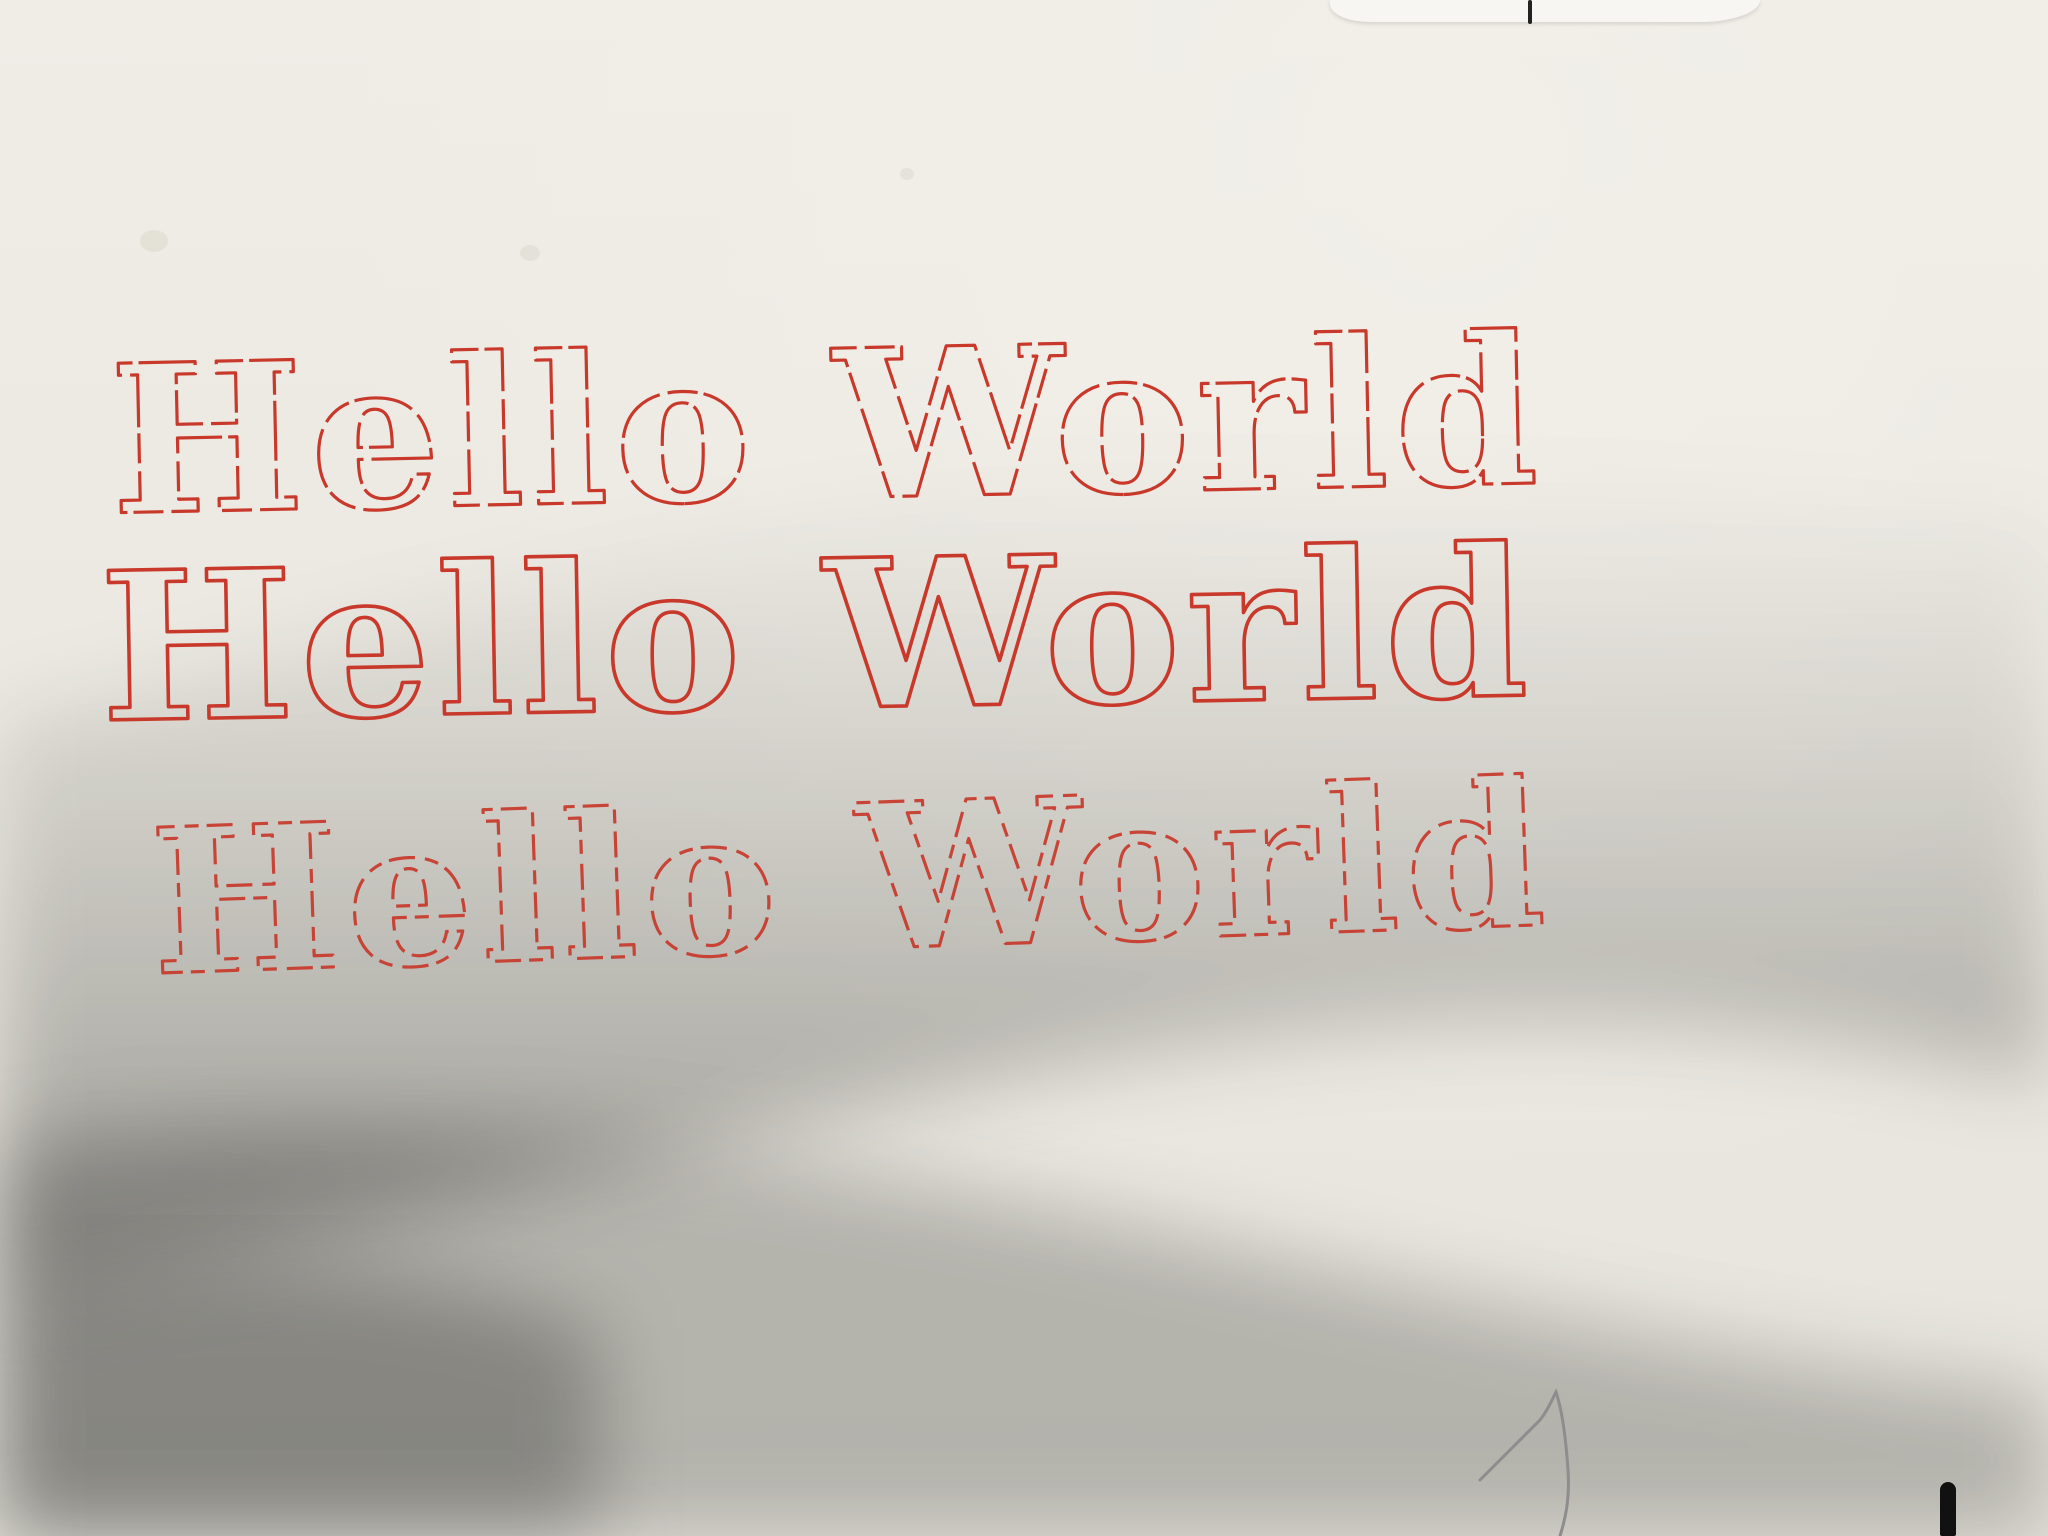 This screenshot has height=1536, width=2048. I want to click on hello-world-line-2: Hello World, so click(816, 636).